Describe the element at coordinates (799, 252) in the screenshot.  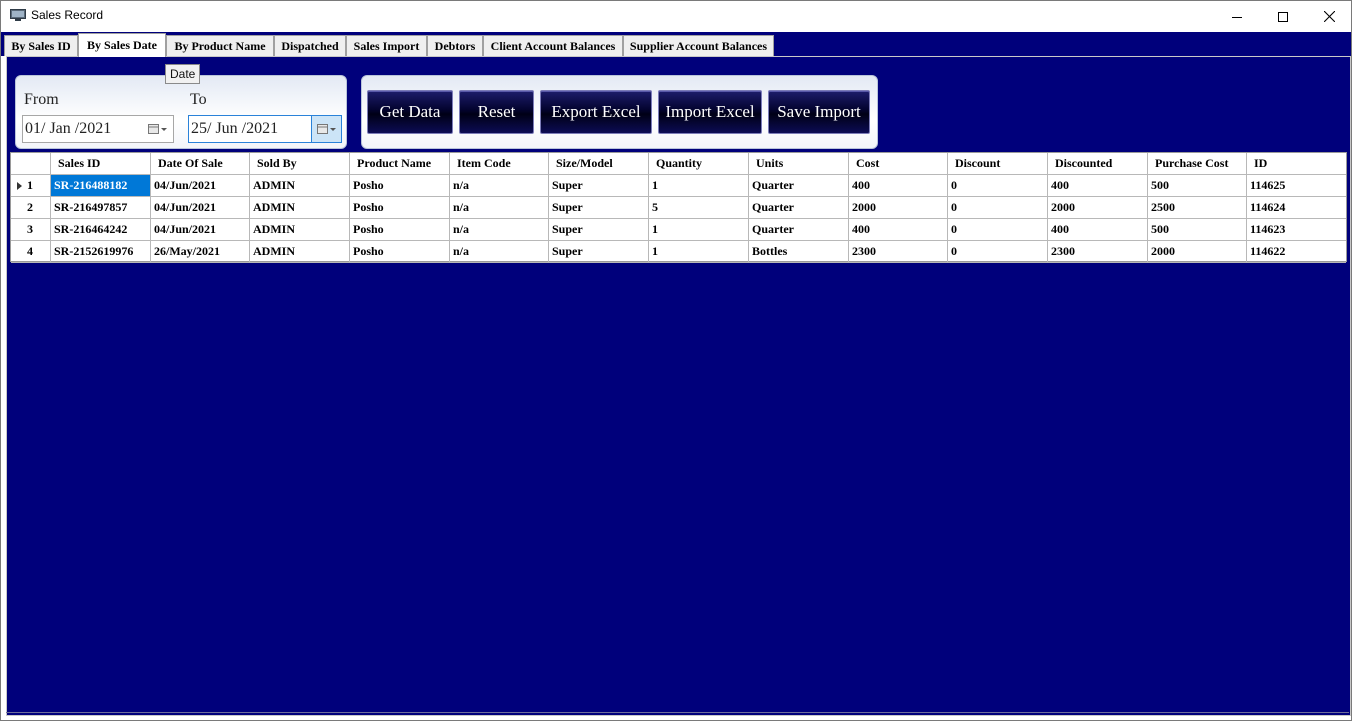
I see `table-cell: Bottles` at that location.